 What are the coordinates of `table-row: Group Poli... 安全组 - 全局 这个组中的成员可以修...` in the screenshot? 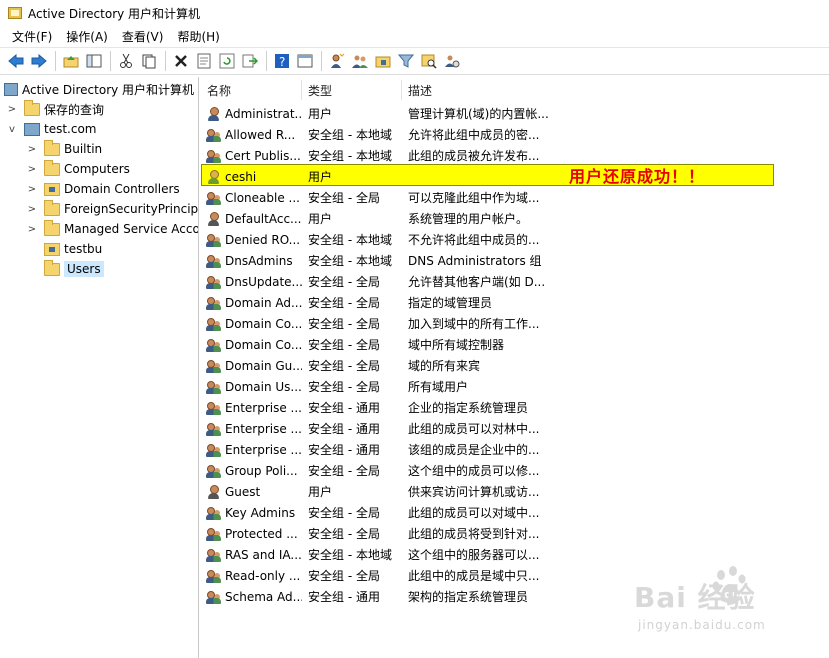 It's located at (515, 470).